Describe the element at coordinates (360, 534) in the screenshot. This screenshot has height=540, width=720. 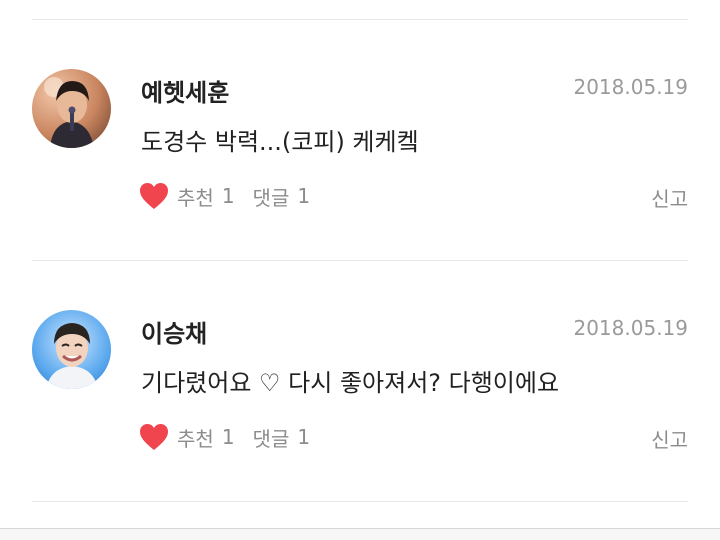
I see `bottom-bar` at that location.